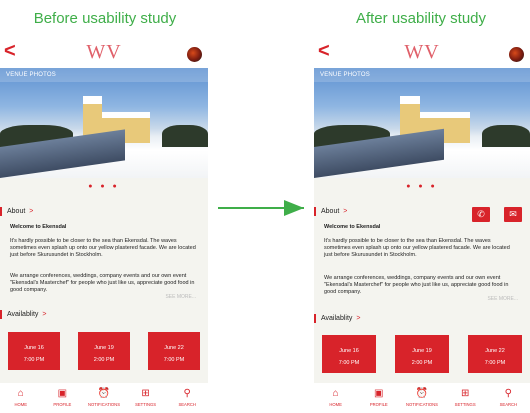  I want to click on call-button: ✆, so click(481, 214).